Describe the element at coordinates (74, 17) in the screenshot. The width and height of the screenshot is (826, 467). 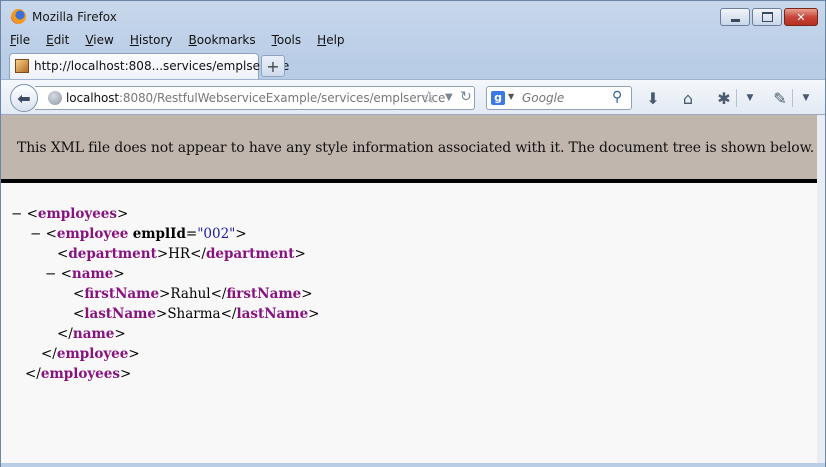
I see `window-title: Mozilla Firefox` at that location.